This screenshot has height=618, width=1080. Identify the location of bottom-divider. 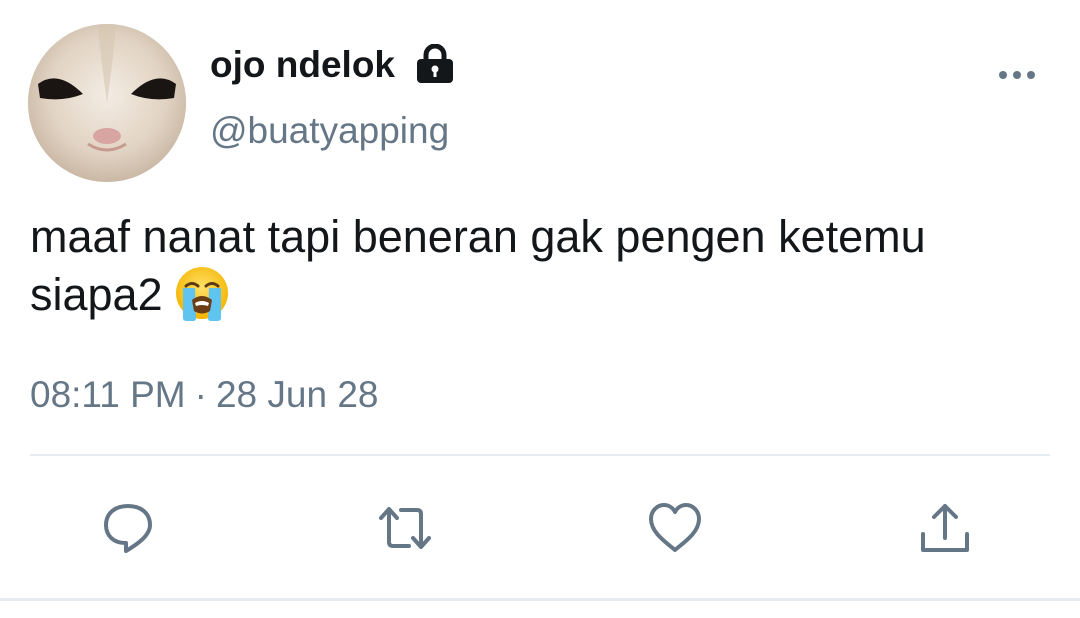
(540, 599).